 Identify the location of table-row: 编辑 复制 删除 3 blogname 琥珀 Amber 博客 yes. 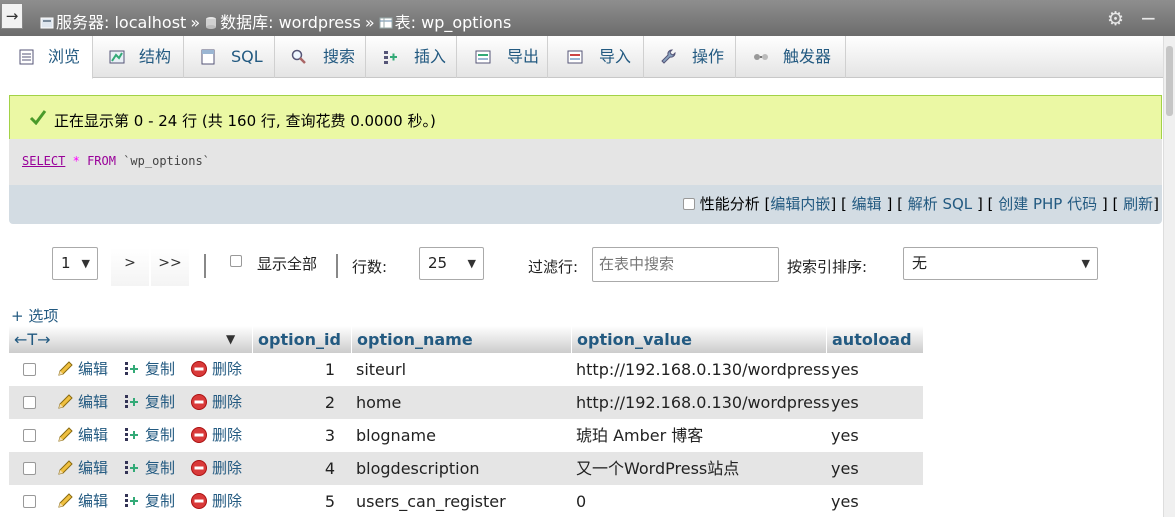
(466, 435).